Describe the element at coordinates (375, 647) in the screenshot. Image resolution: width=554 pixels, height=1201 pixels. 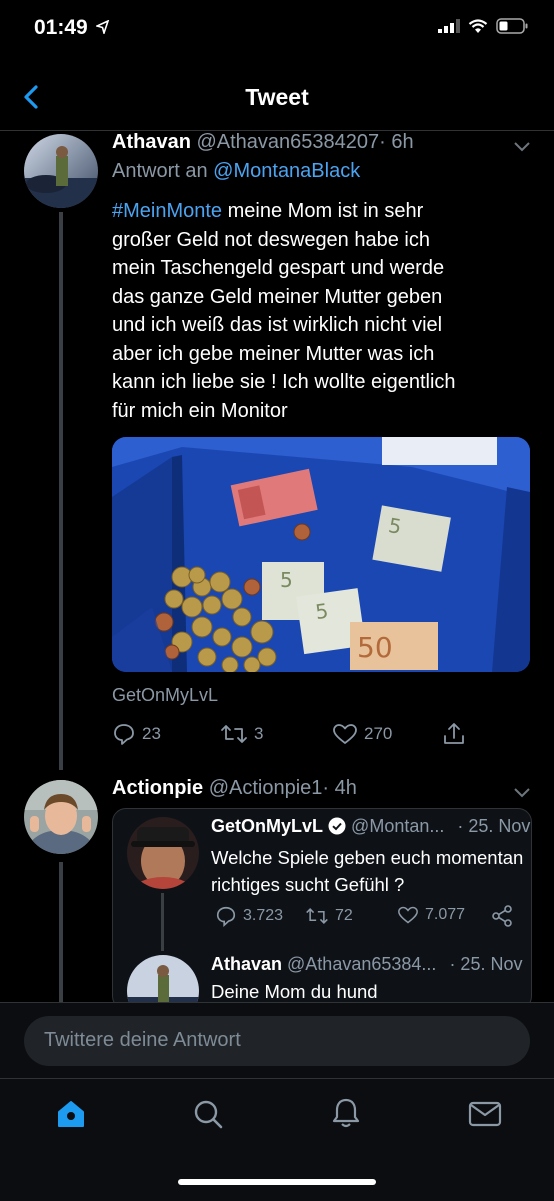
I see `svg-text: 50` at that location.